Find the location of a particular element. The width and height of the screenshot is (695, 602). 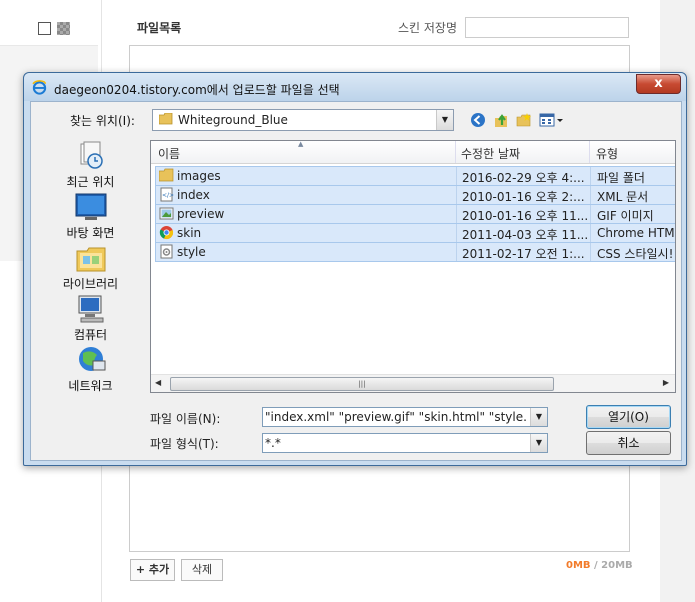

place-computer: 컴퓨터 is located at coordinates (90, 319).